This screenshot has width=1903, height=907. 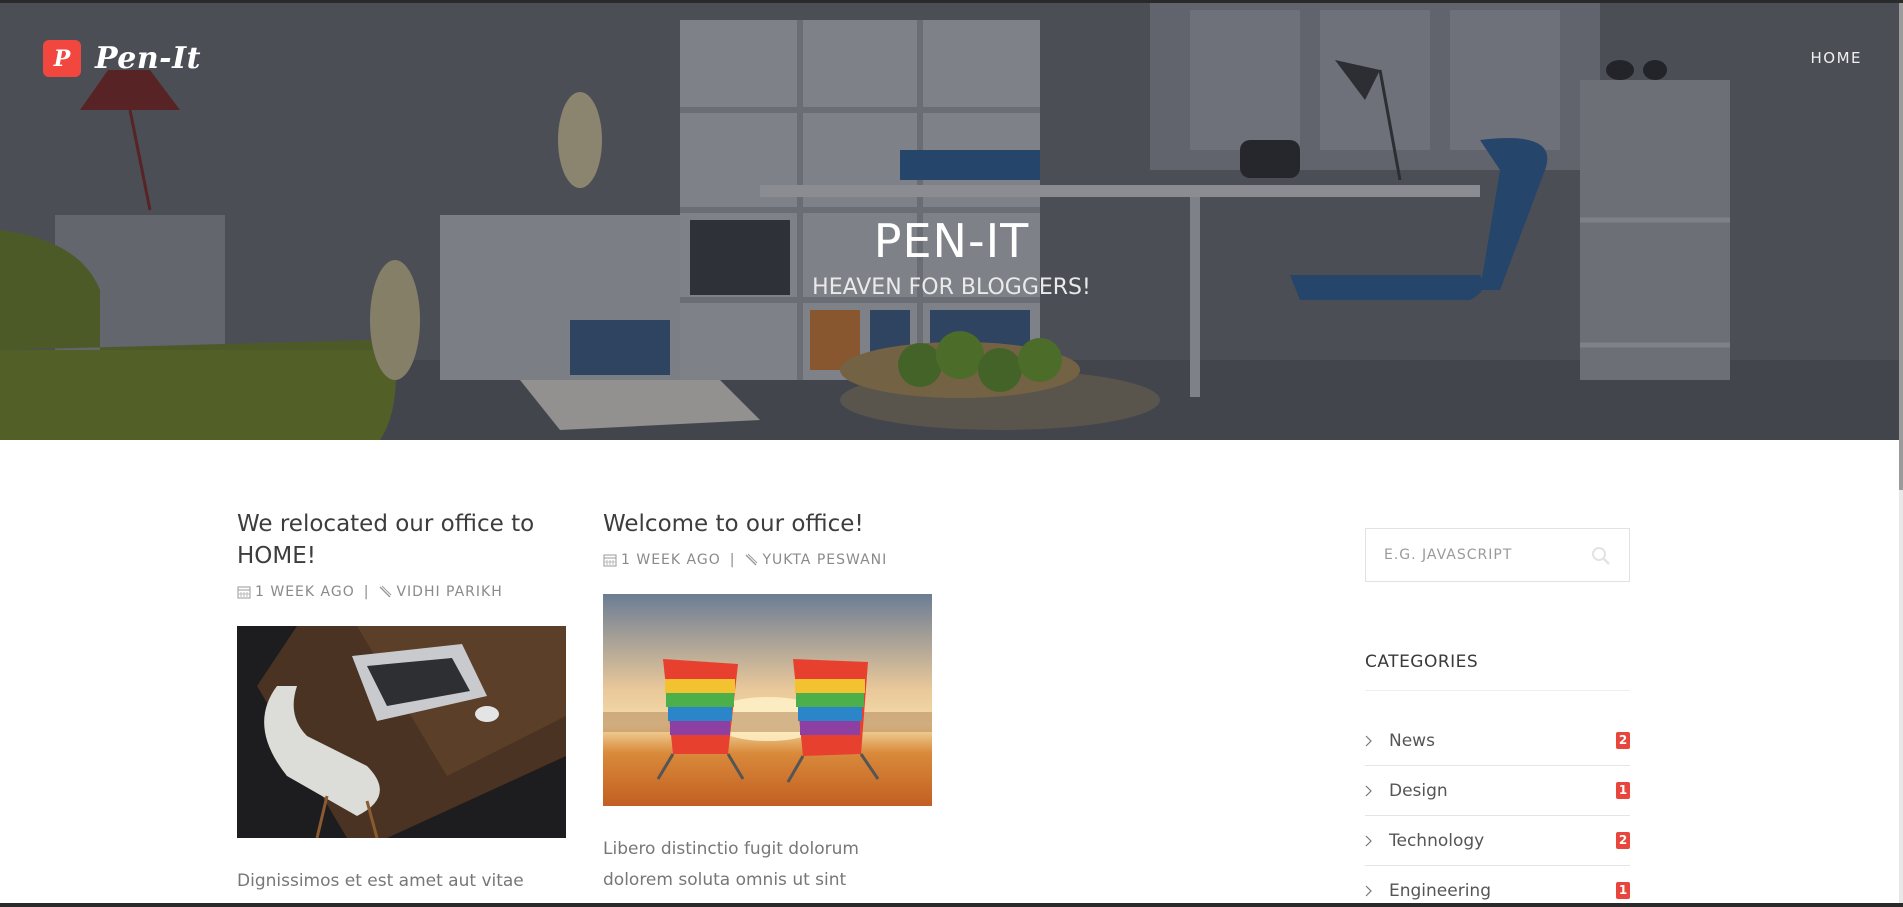 I want to click on site-logo: P Pen-It, so click(x=122, y=58).